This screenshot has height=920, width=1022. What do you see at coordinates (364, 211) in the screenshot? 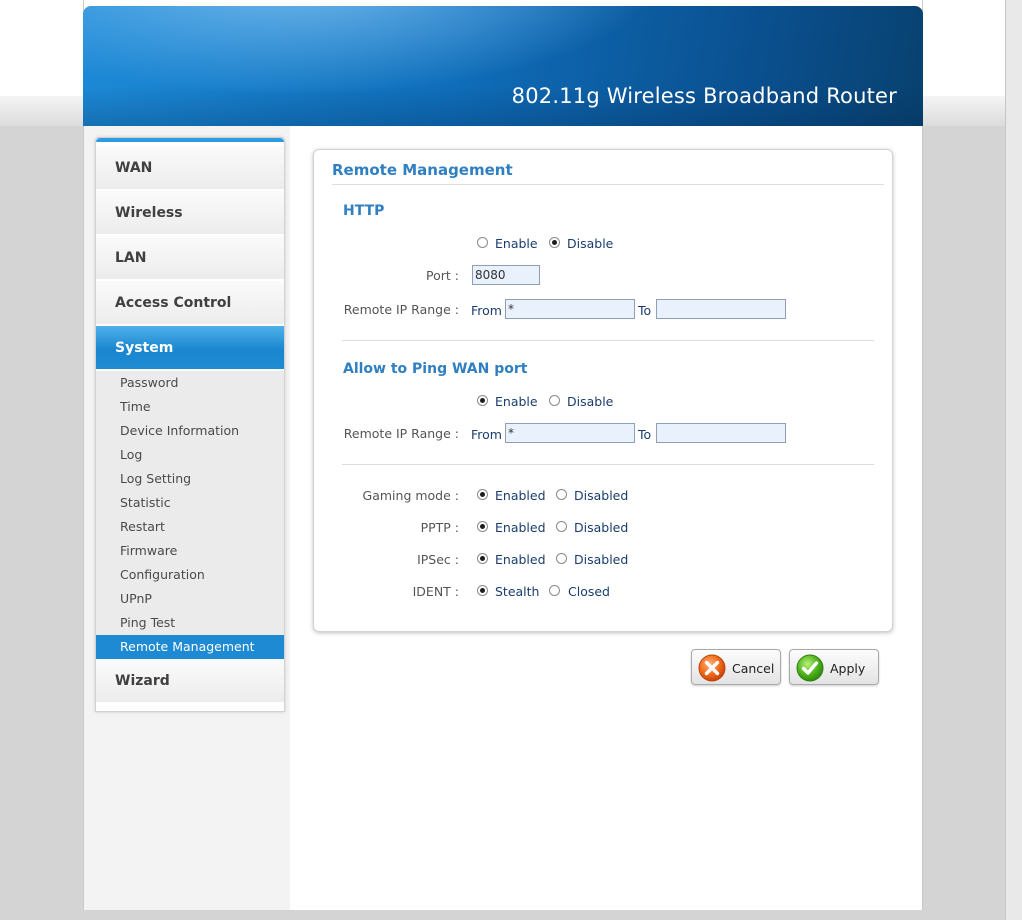
I see `http-section-title: HTTP` at bounding box center [364, 211].